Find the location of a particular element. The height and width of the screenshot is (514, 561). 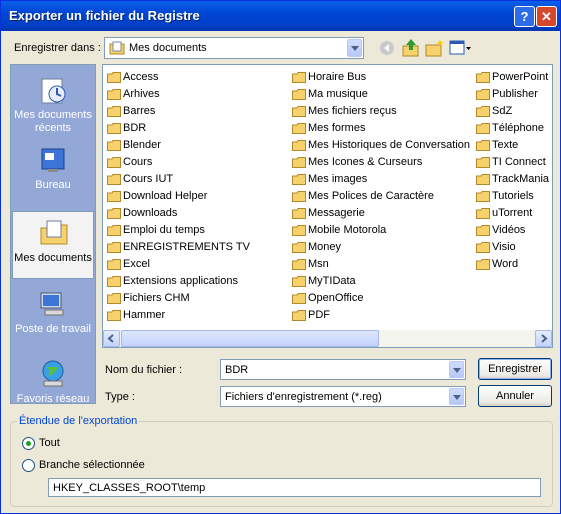

cancel-button: Annuler is located at coordinates (515, 396).